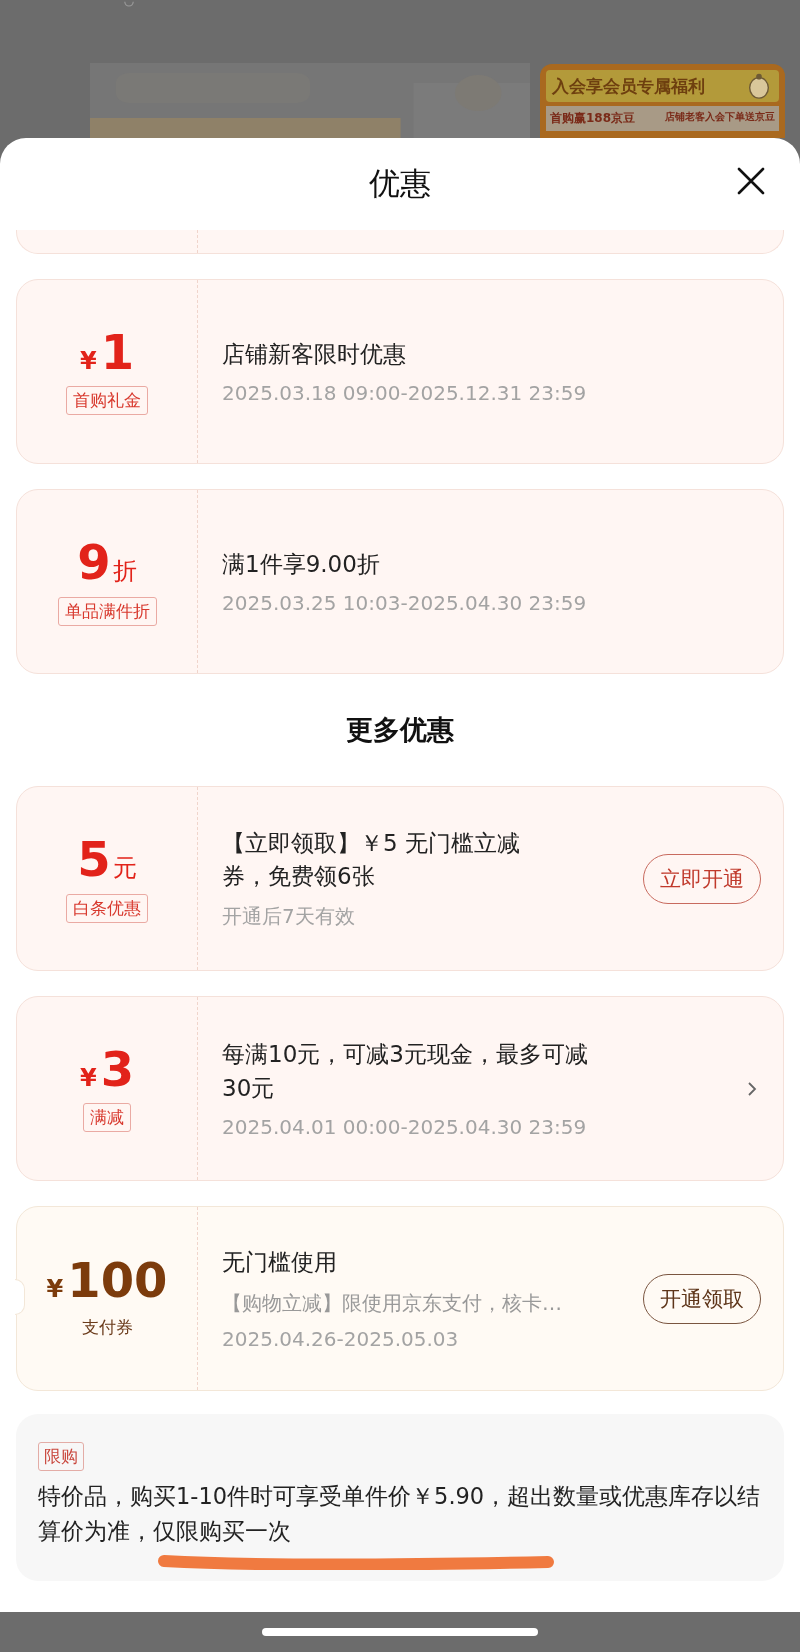 This screenshot has width=800, height=1652. What do you see at coordinates (702, 878) in the screenshot?
I see `claim-button: 立即开通` at bounding box center [702, 878].